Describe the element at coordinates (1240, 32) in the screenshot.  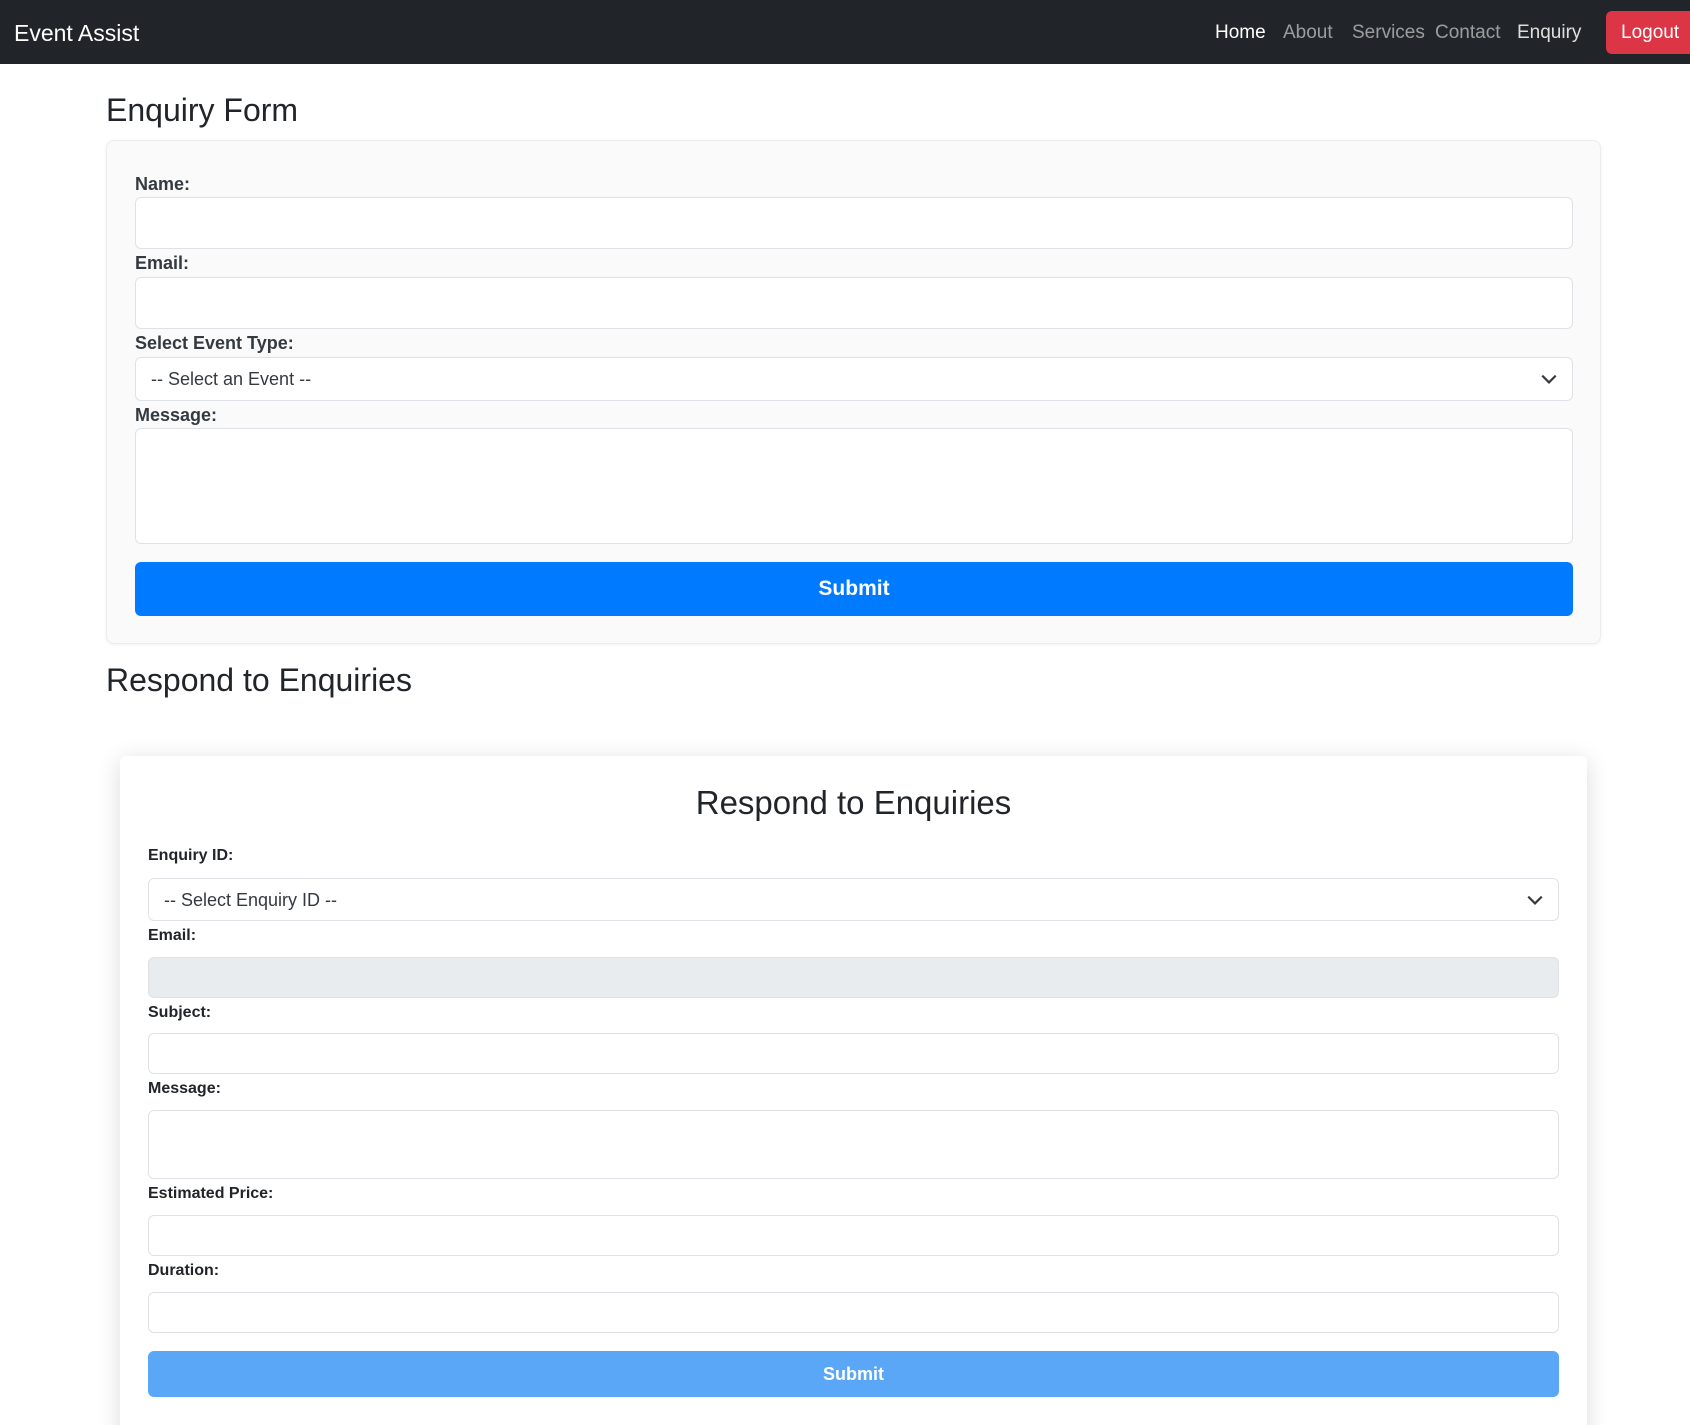
I see `nav-home: Home` at that location.